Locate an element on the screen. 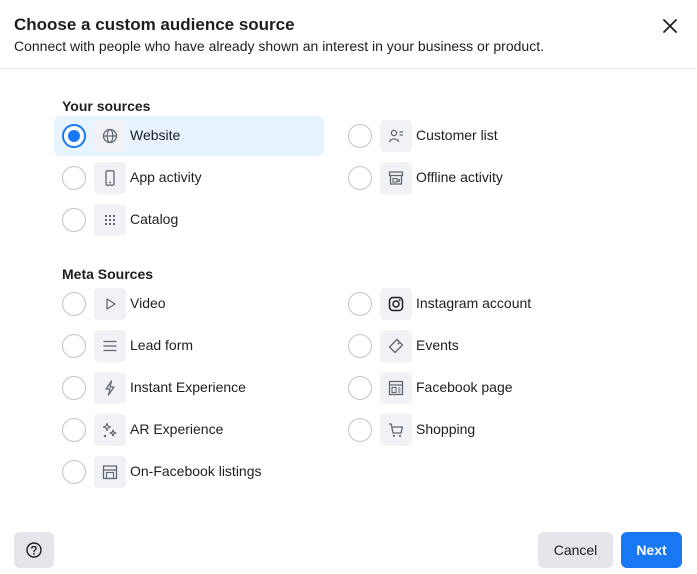 Image resolution: width=697 pixels, height=574 pixels. instagram-icon is located at coordinates (396, 304).